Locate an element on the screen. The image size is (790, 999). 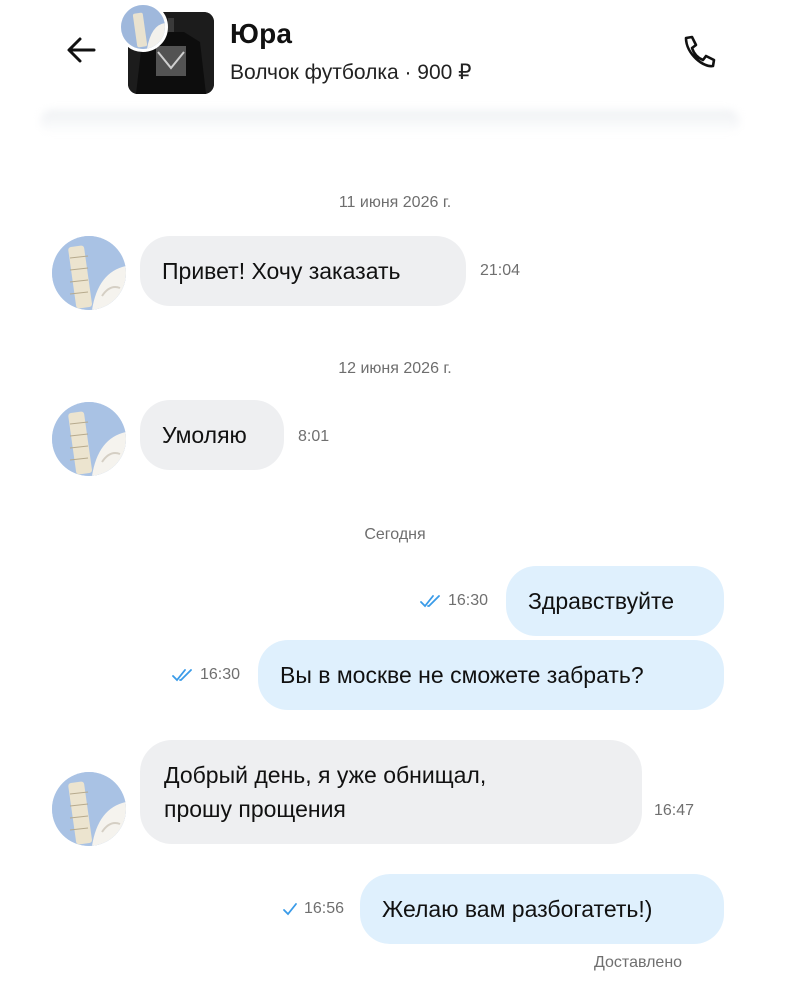
message-bubble-outgoing: Здравствуйте is located at coordinates (615, 601).